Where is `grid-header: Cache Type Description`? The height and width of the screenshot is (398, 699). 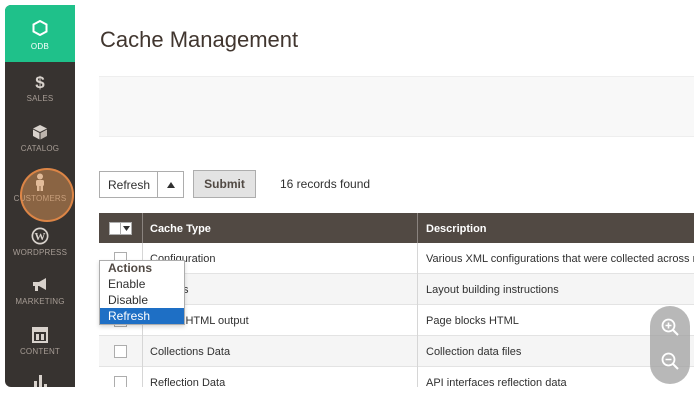
grid-header: Cache Type Description is located at coordinates (396, 228).